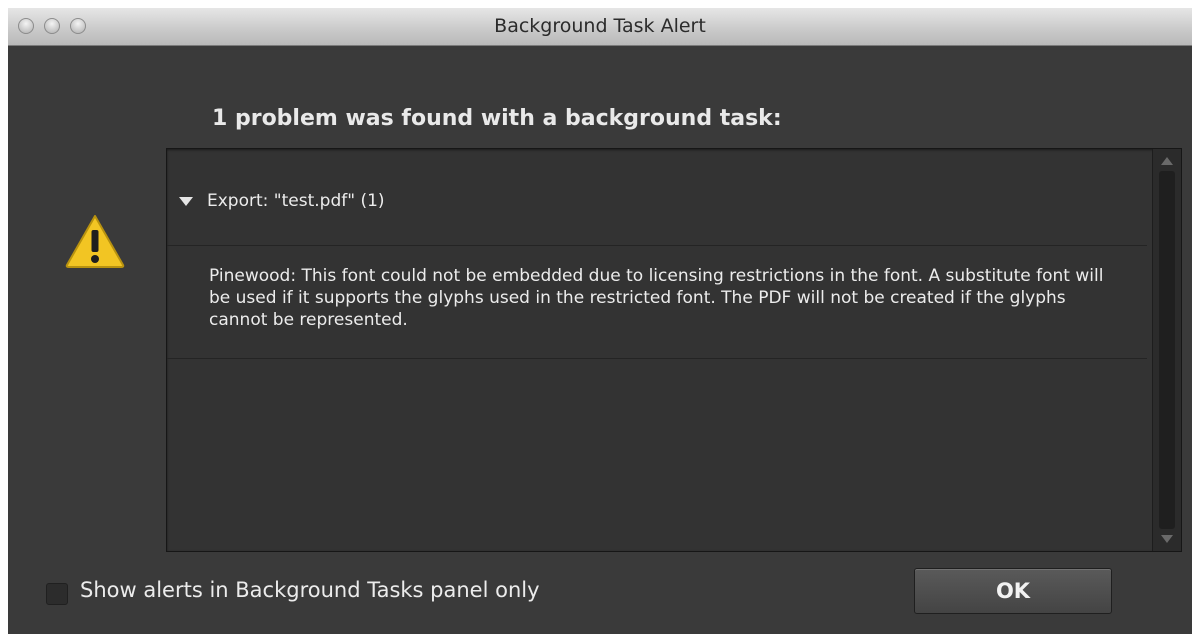 This screenshot has height=634, width=1192. What do you see at coordinates (57, 594) in the screenshot?
I see `show-alerts-checkbox` at bounding box center [57, 594].